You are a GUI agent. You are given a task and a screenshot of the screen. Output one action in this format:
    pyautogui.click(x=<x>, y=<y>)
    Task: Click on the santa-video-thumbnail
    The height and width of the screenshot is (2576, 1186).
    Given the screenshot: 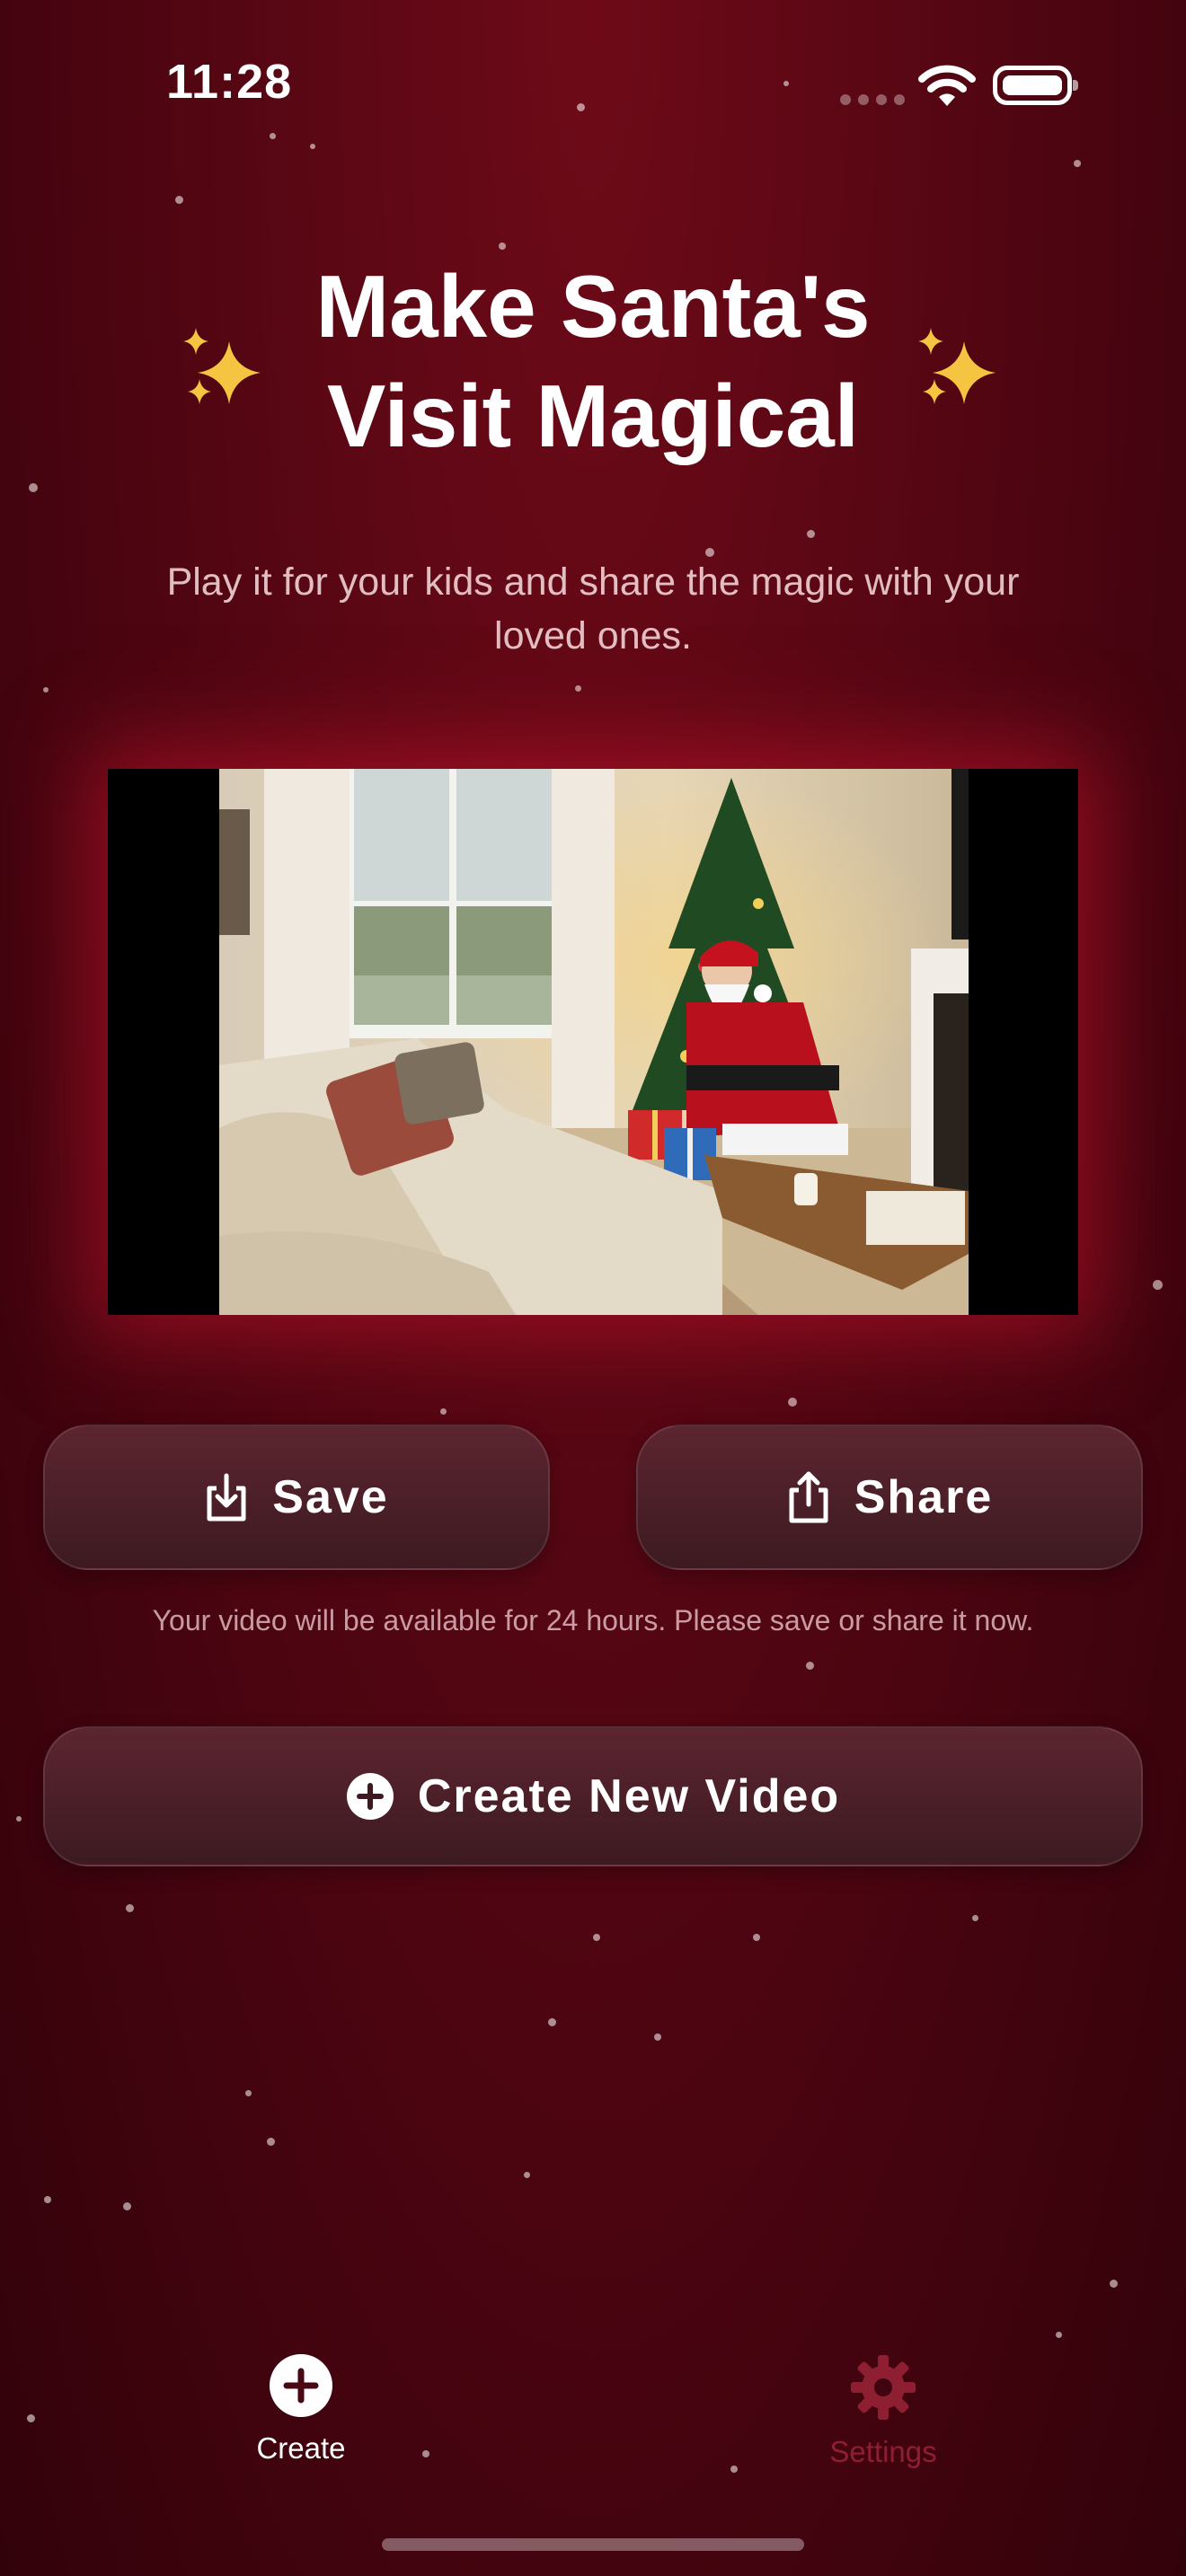 What is the action you would take?
    pyautogui.click(x=594, y=1042)
    